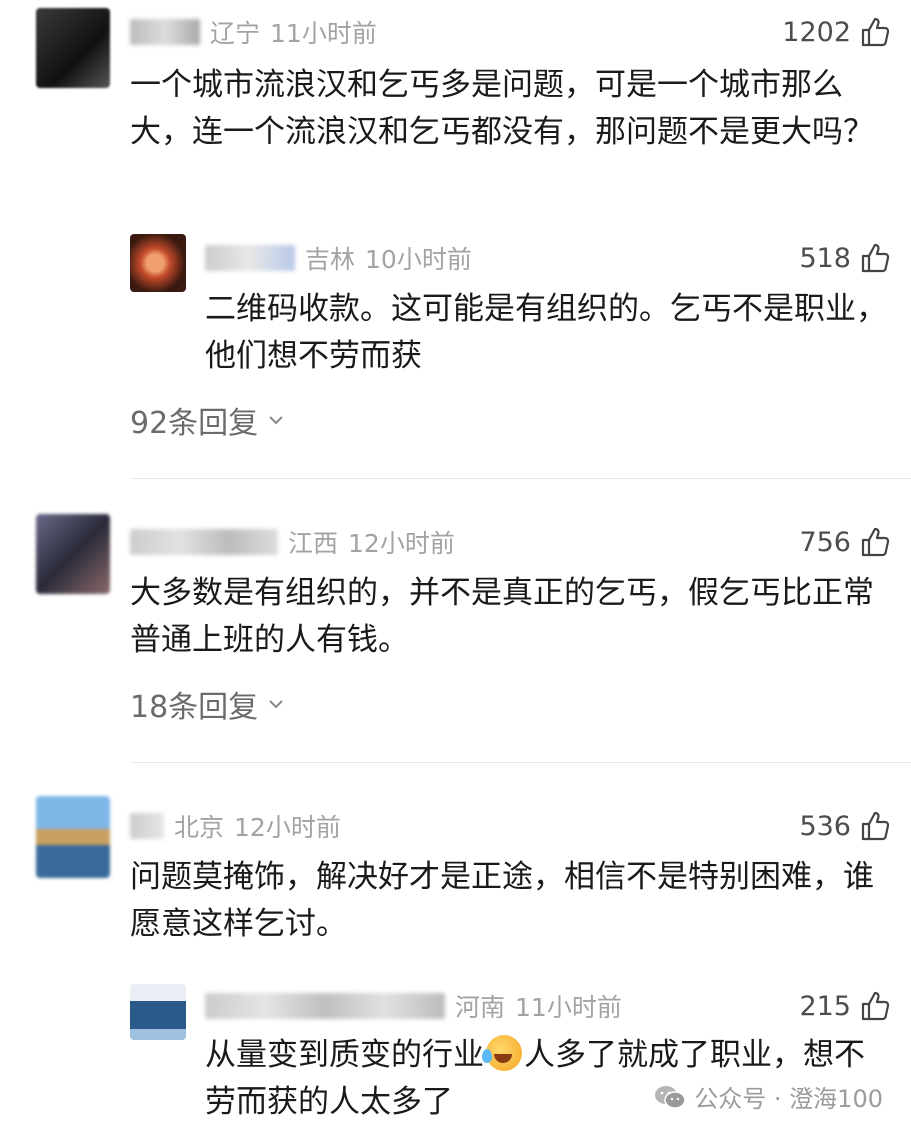 This screenshot has width=911, height=1134. Describe the element at coordinates (502, 1053) in the screenshot. I see `crying-laughing-emoji-icon` at that location.